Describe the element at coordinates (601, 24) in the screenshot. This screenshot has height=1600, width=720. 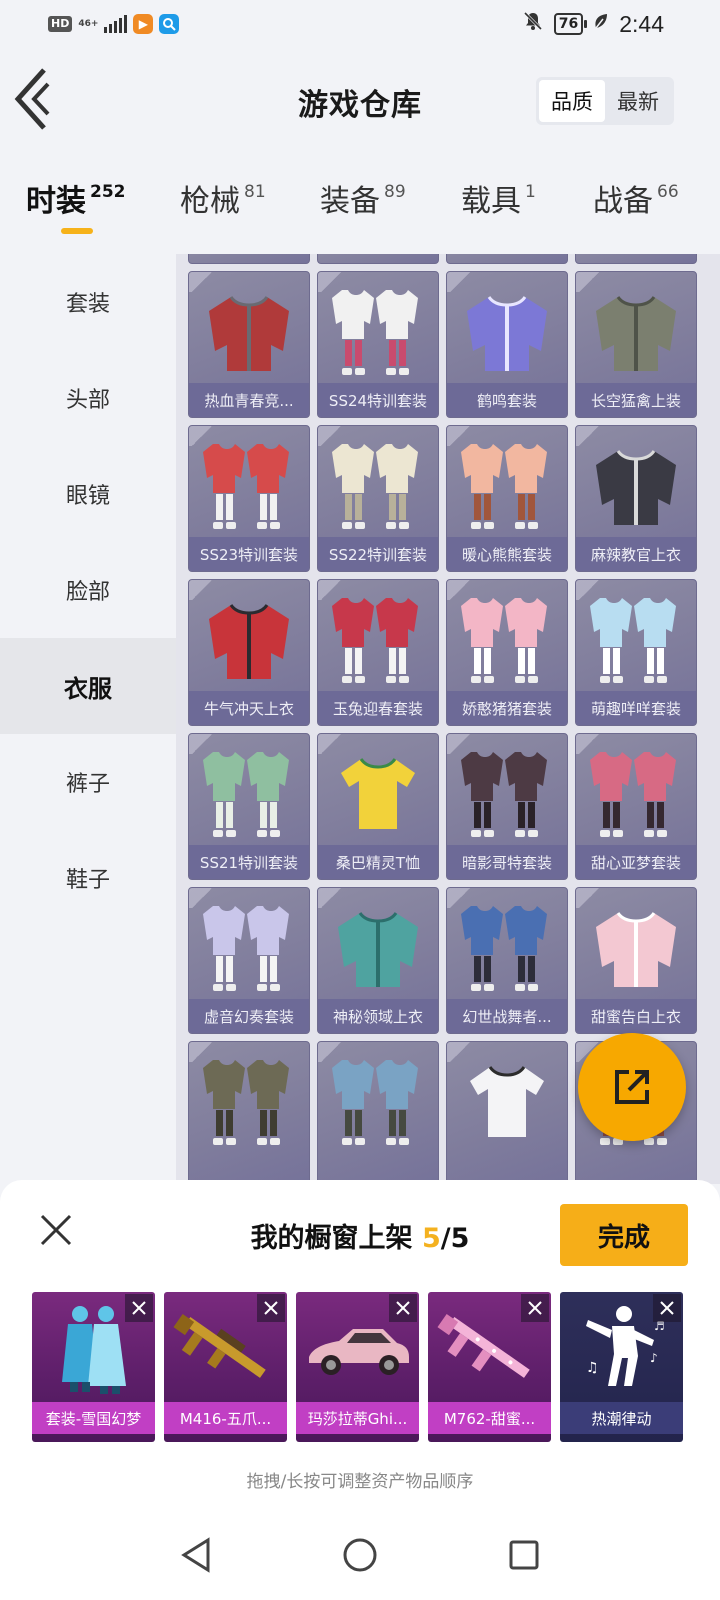
I see `leaf-icon` at that location.